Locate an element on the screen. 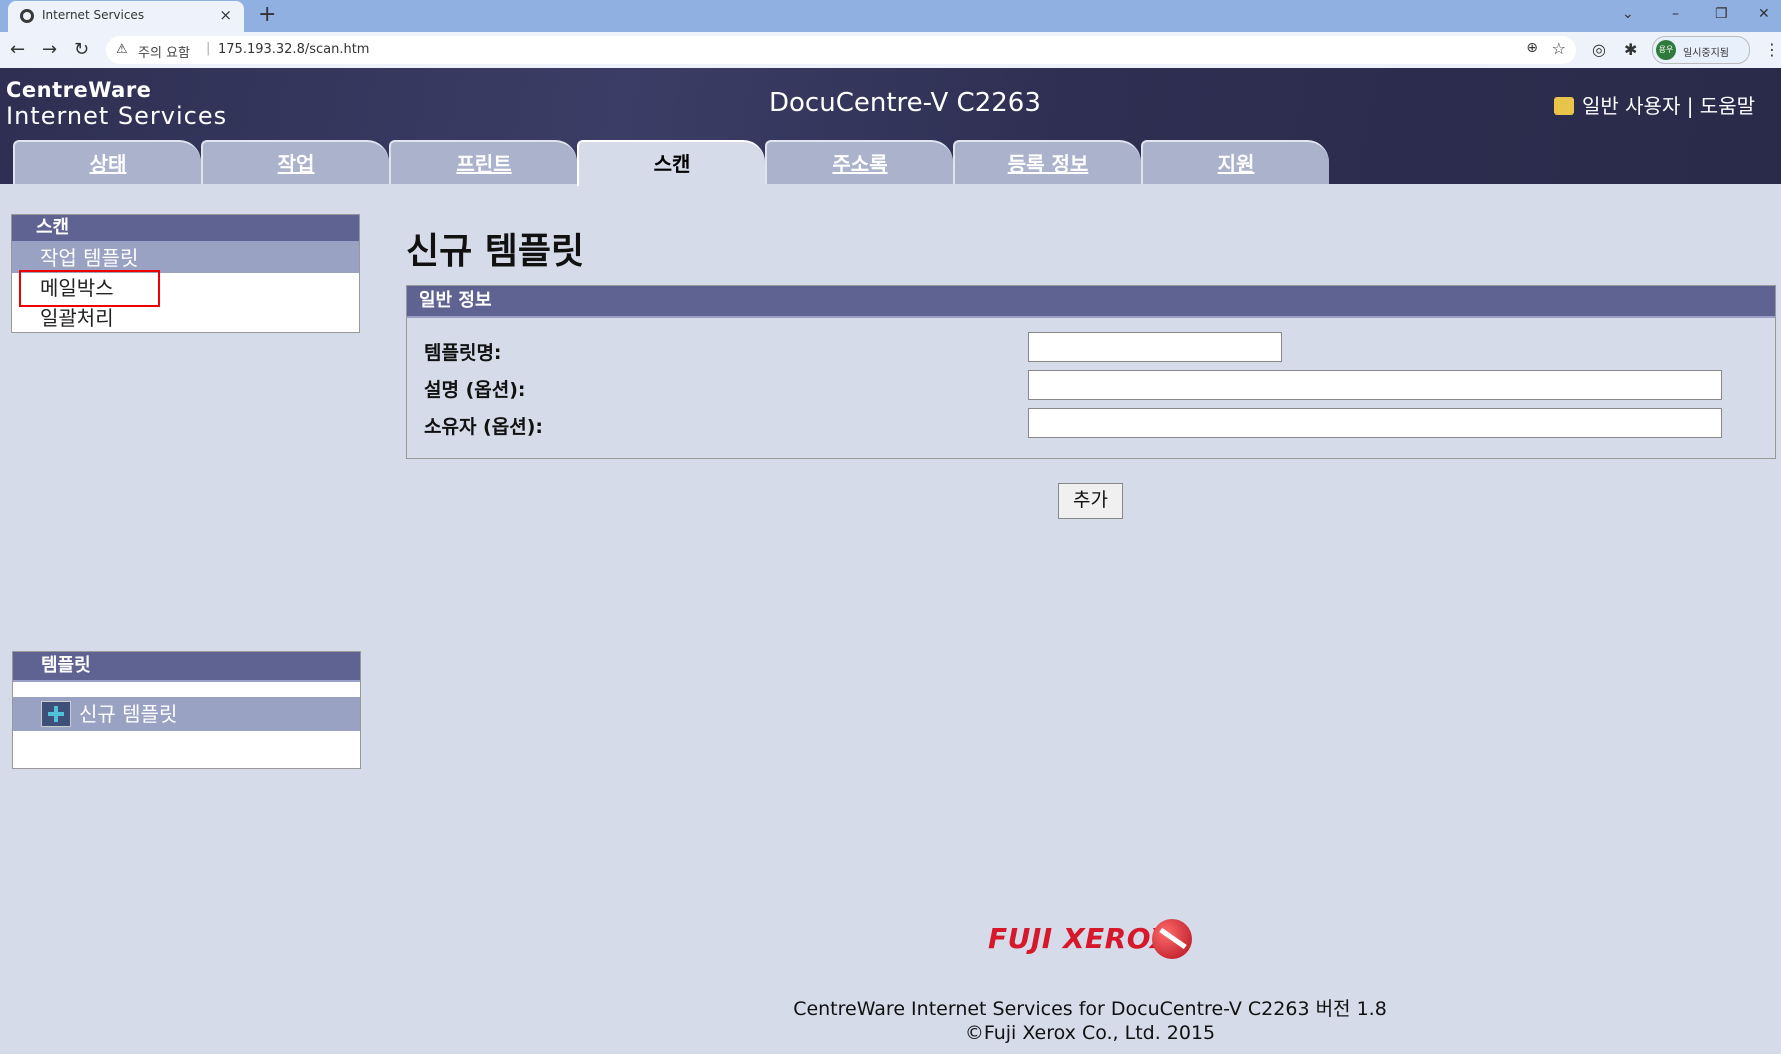 This screenshot has width=1781, height=1054. back-icon: ← is located at coordinates (17, 49).